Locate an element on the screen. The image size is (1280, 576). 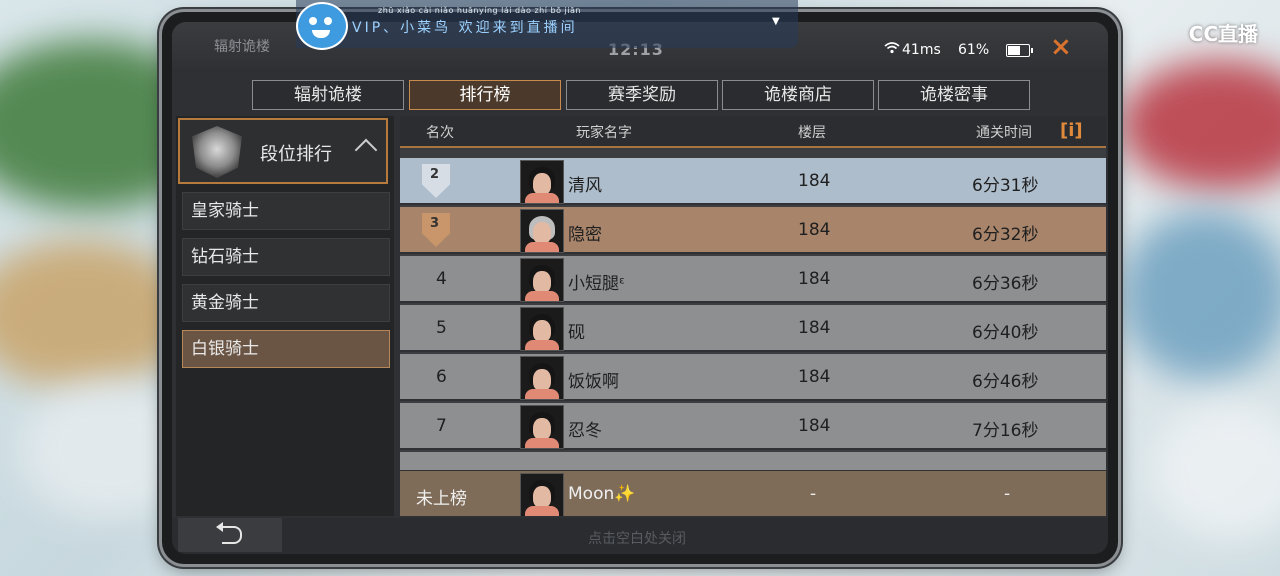
rank-number: 4 is located at coordinates (441, 279).